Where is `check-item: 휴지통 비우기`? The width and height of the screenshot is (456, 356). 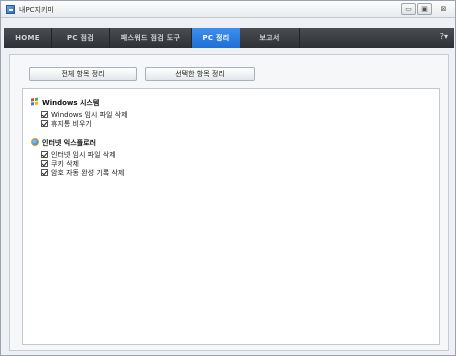
check-item: 휴지통 비우기 is located at coordinates (66, 123).